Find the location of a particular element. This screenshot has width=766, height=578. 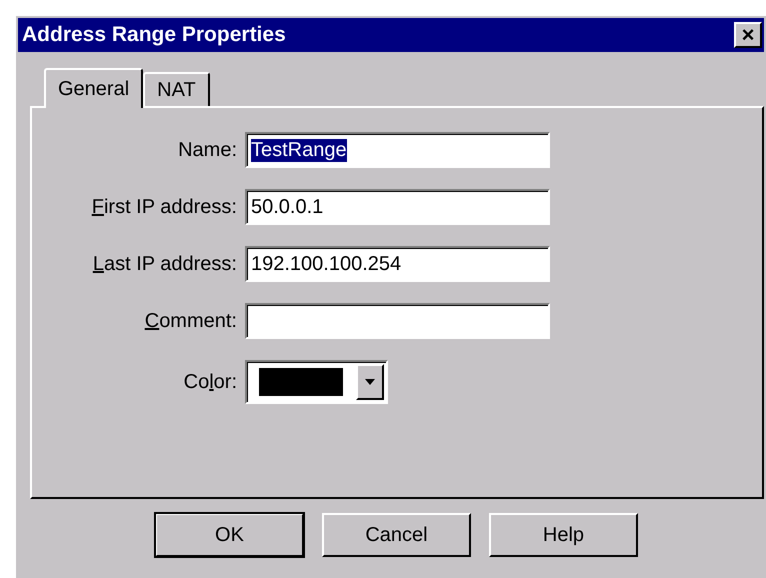

tab: NAT is located at coordinates (176, 89).